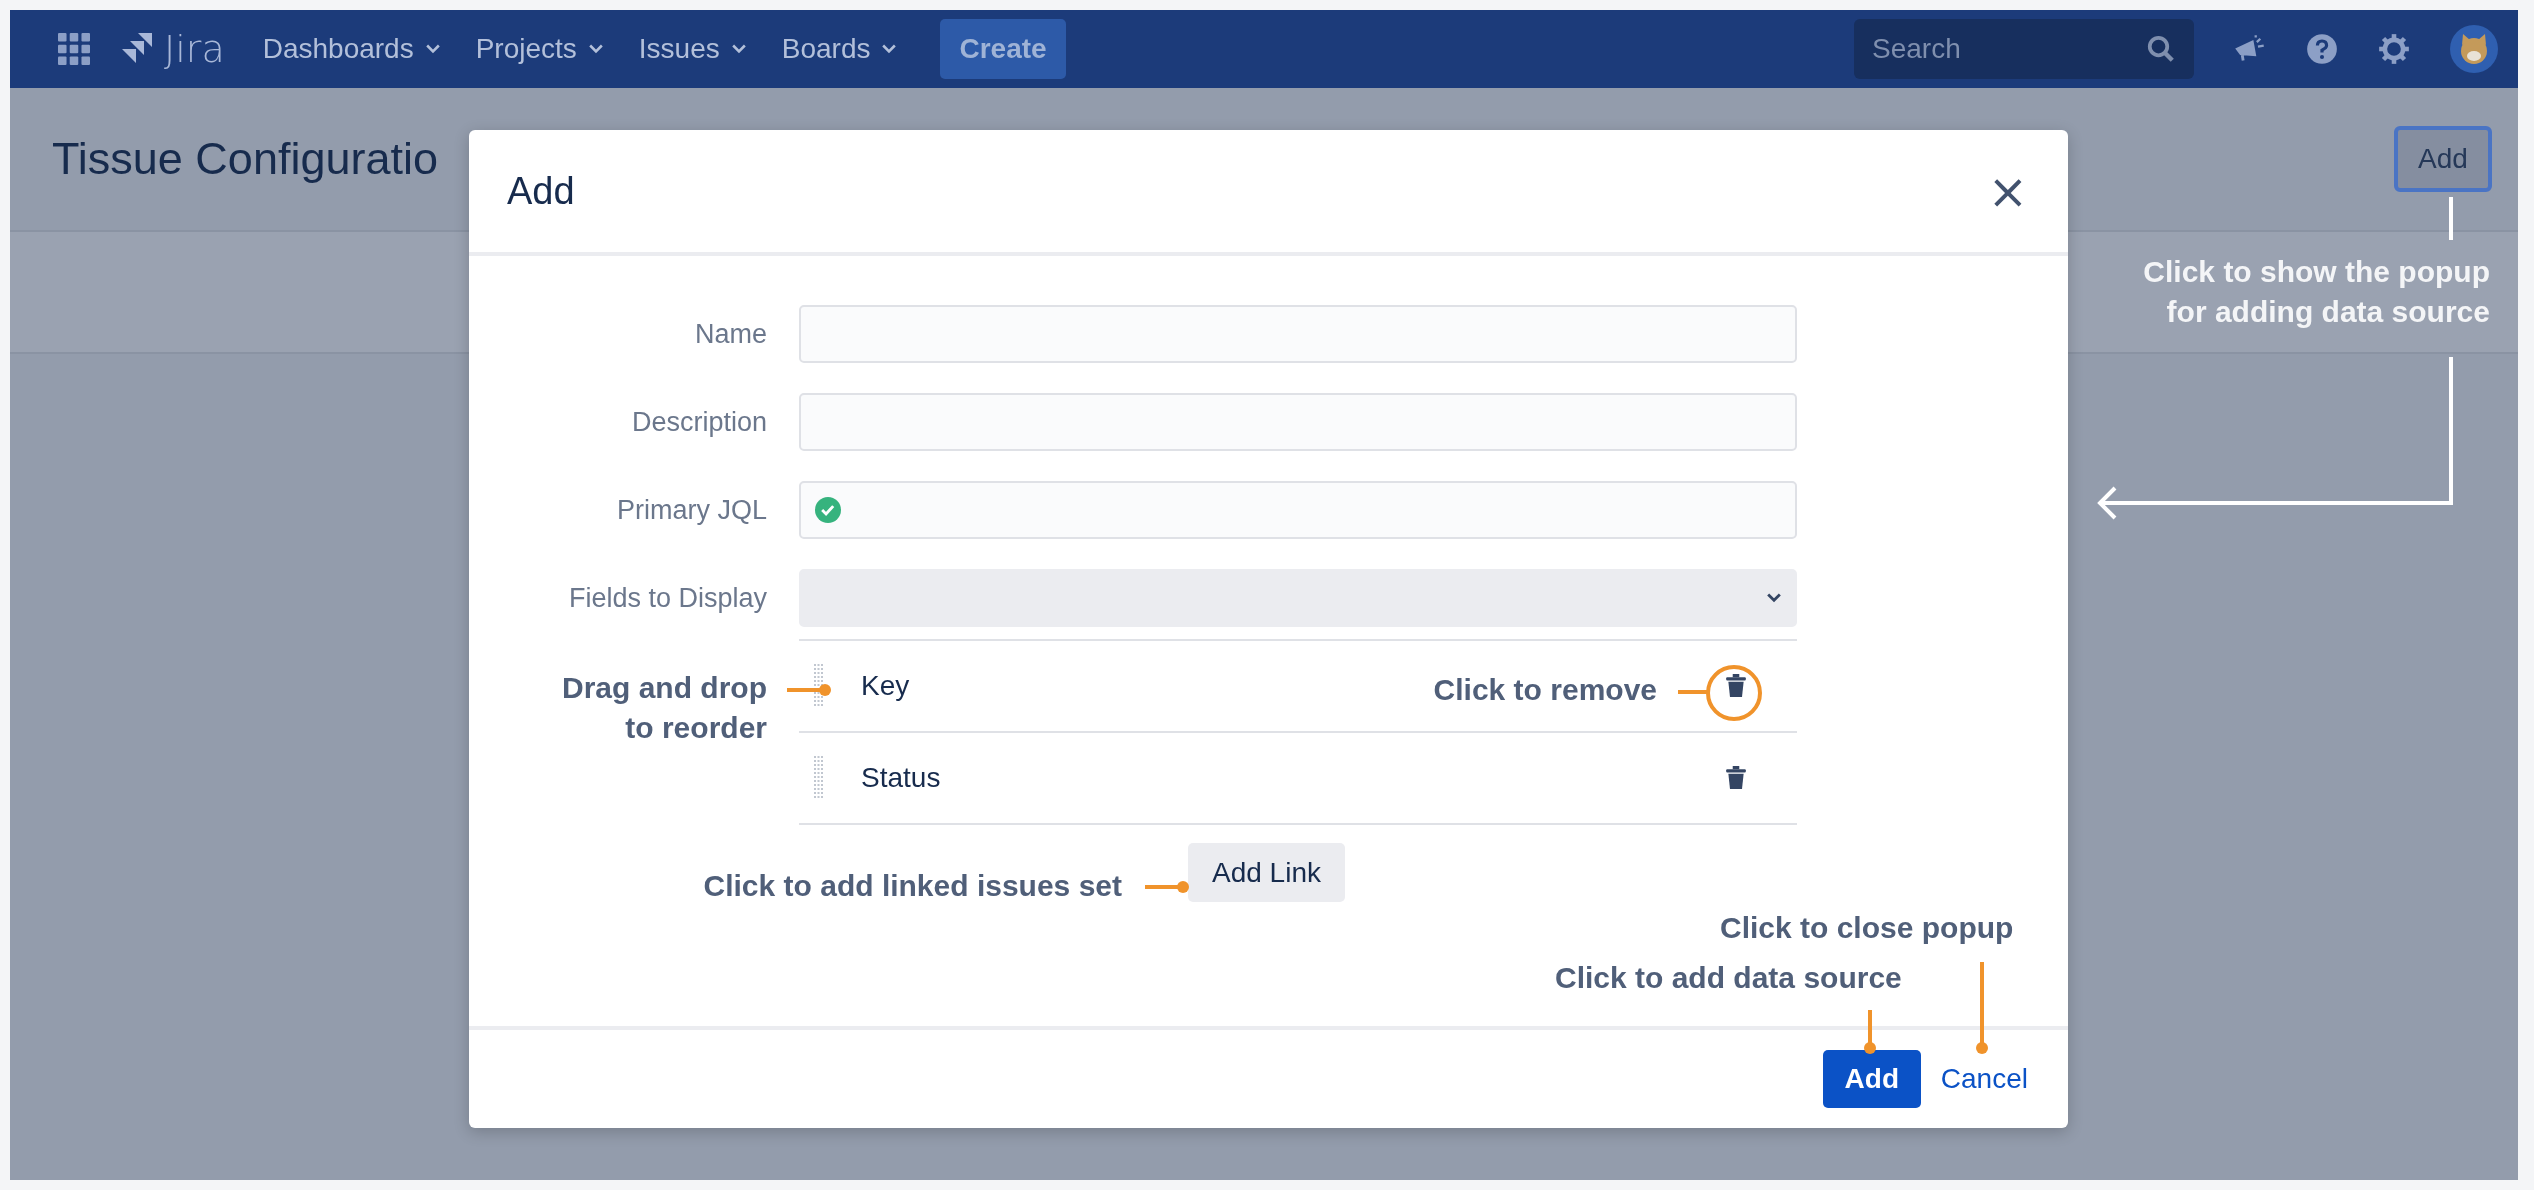 This screenshot has height=1190, width=2534. I want to click on help-icon, so click(2322, 49).